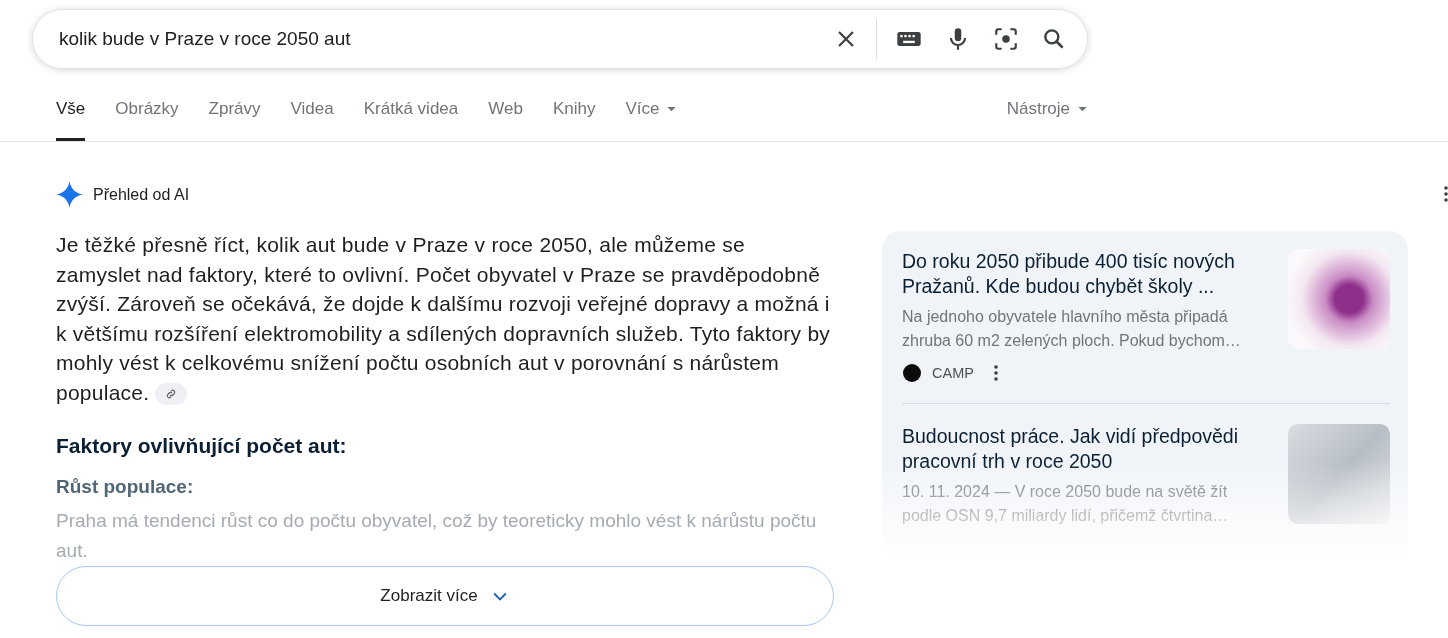  I want to click on tab: Knihy, so click(574, 118).